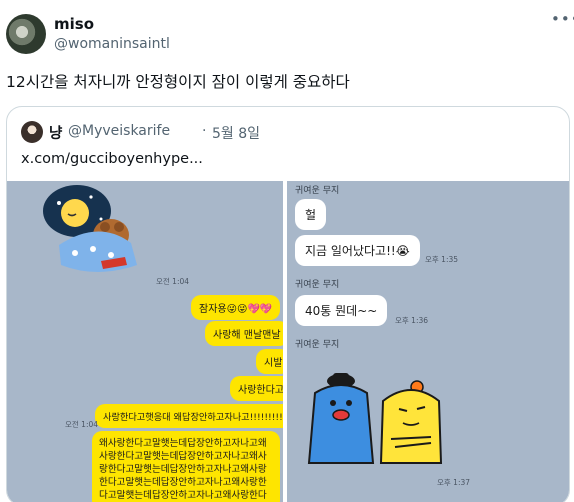 The height and width of the screenshot is (502, 574). Describe the element at coordinates (562, 19) in the screenshot. I see `more-options-icon: •••` at that location.